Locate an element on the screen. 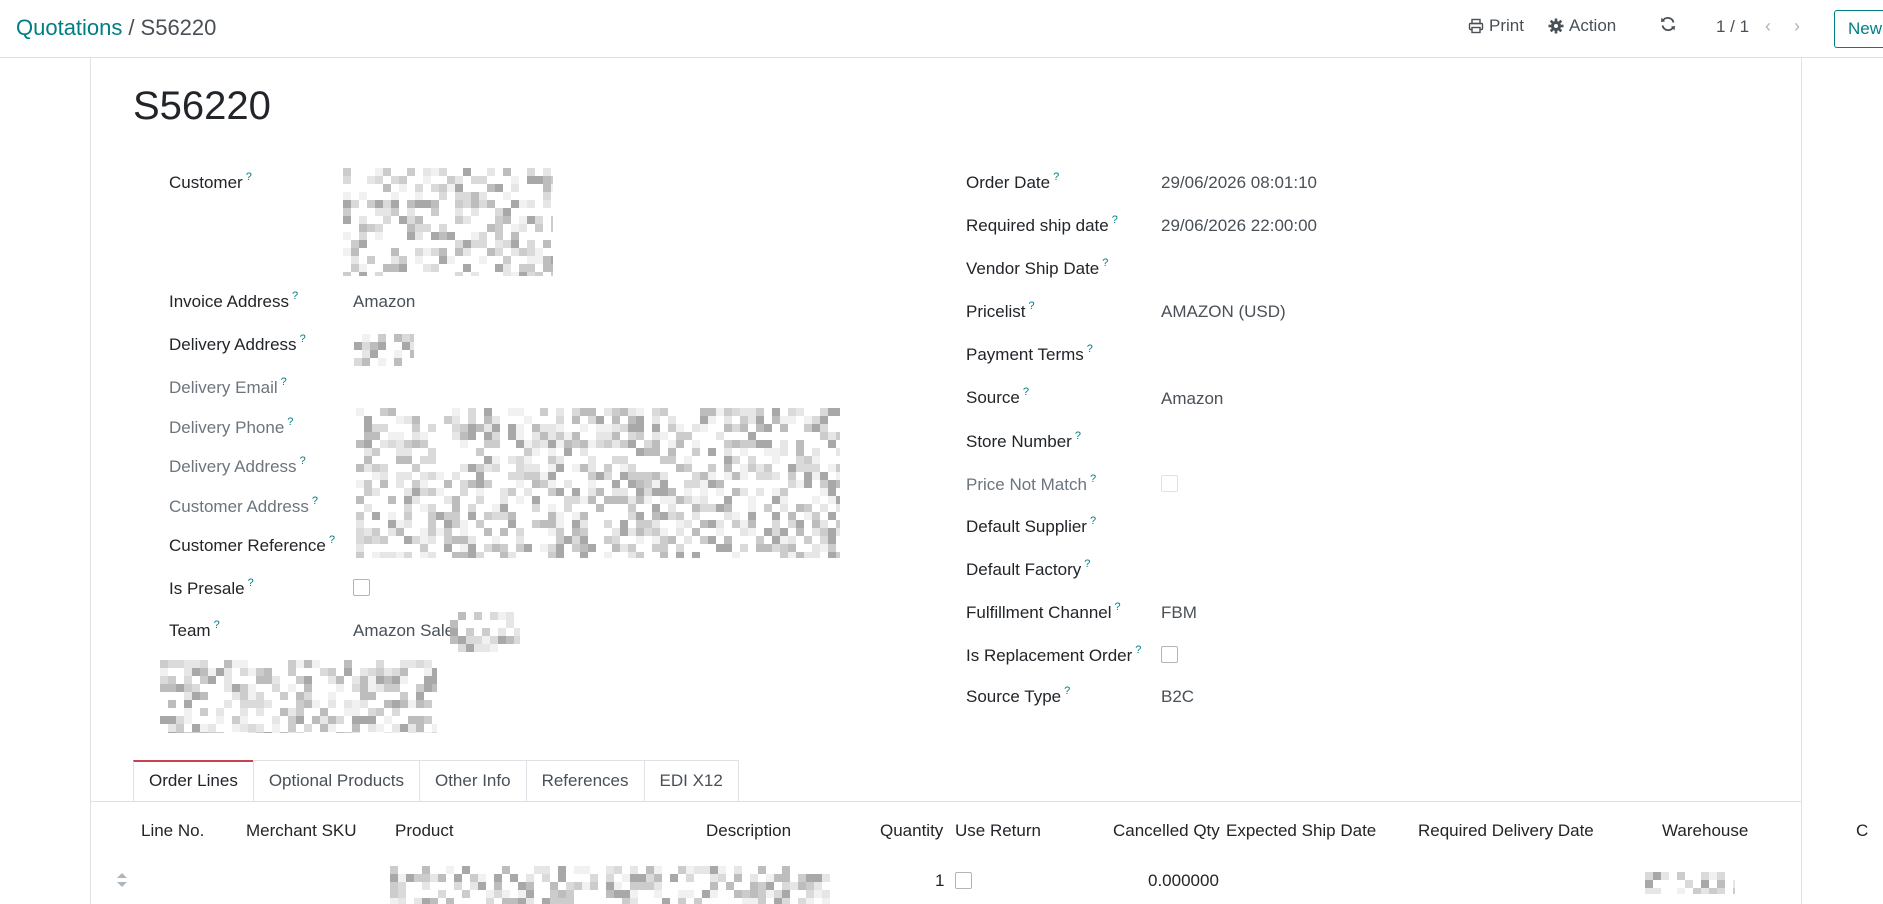  team-value: Amazon Sale is located at coordinates (403, 631).